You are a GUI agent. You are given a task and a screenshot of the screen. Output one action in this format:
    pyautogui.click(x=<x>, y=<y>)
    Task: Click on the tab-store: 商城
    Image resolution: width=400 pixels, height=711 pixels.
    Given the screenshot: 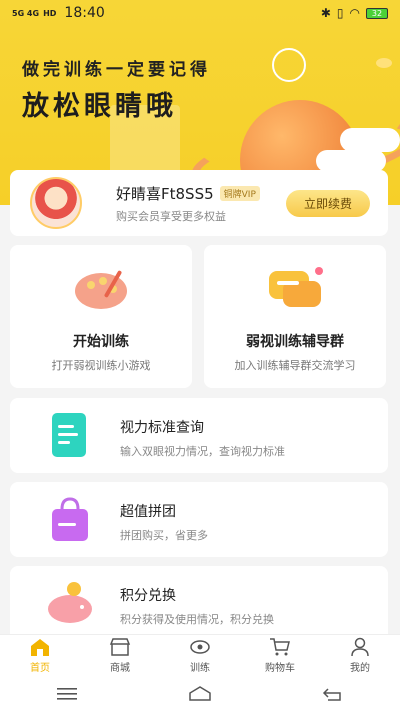 What is the action you would take?
    pyautogui.click(x=120, y=655)
    